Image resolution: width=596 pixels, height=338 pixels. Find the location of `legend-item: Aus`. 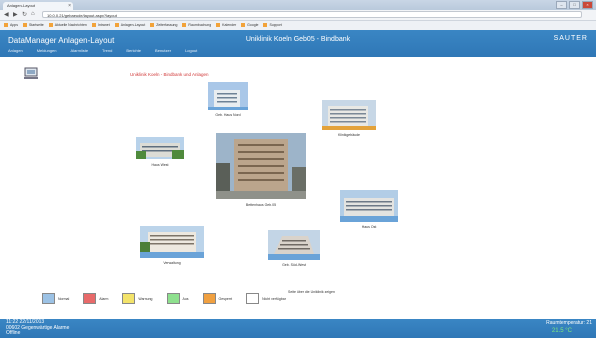

legend-item: Aus is located at coordinates (177, 298).